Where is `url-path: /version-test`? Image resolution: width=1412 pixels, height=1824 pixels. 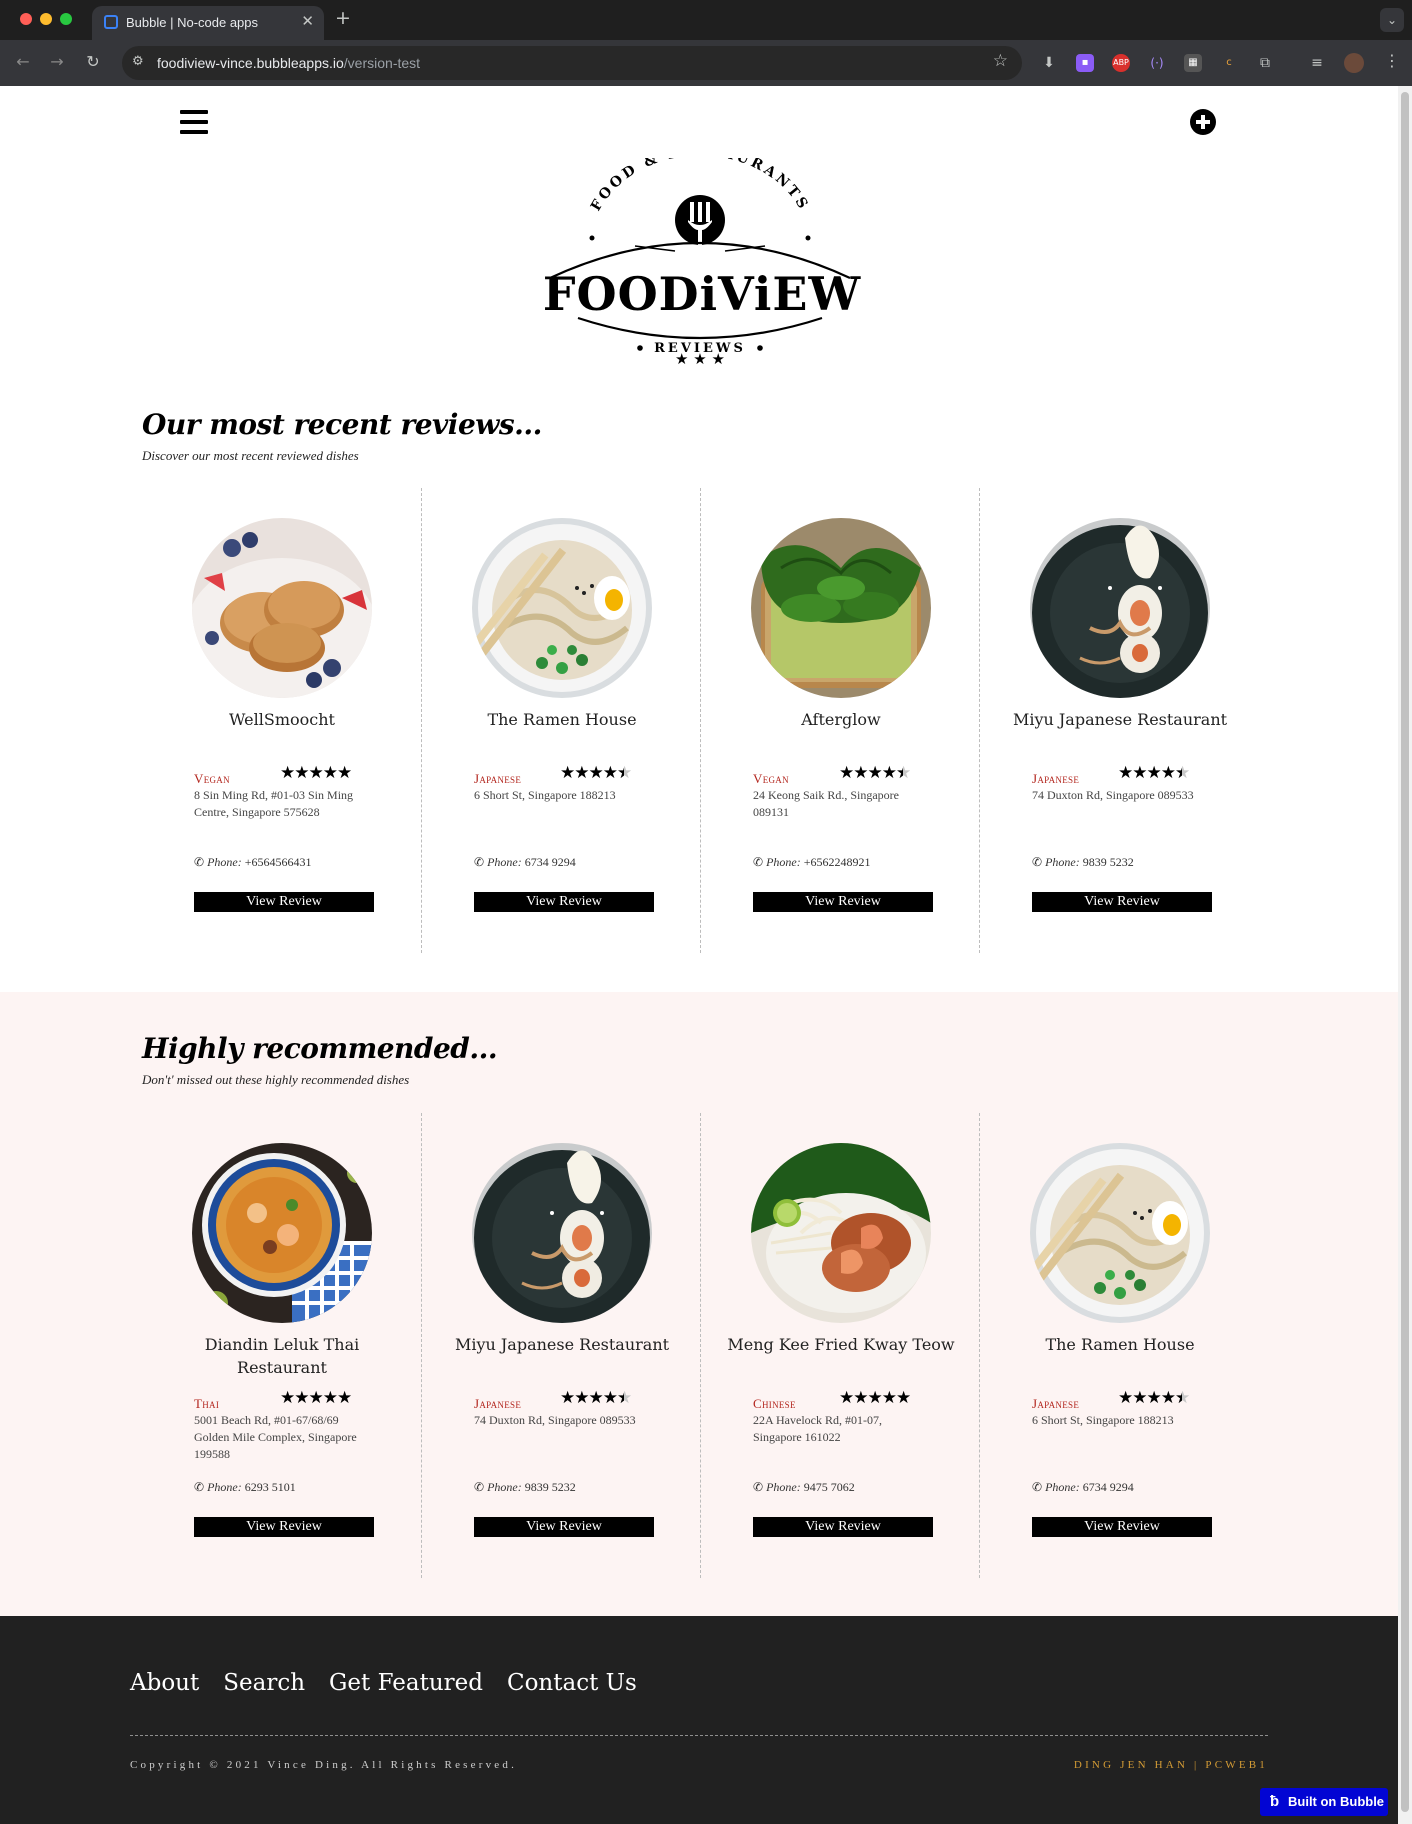 url-path: /version-test is located at coordinates (382, 63).